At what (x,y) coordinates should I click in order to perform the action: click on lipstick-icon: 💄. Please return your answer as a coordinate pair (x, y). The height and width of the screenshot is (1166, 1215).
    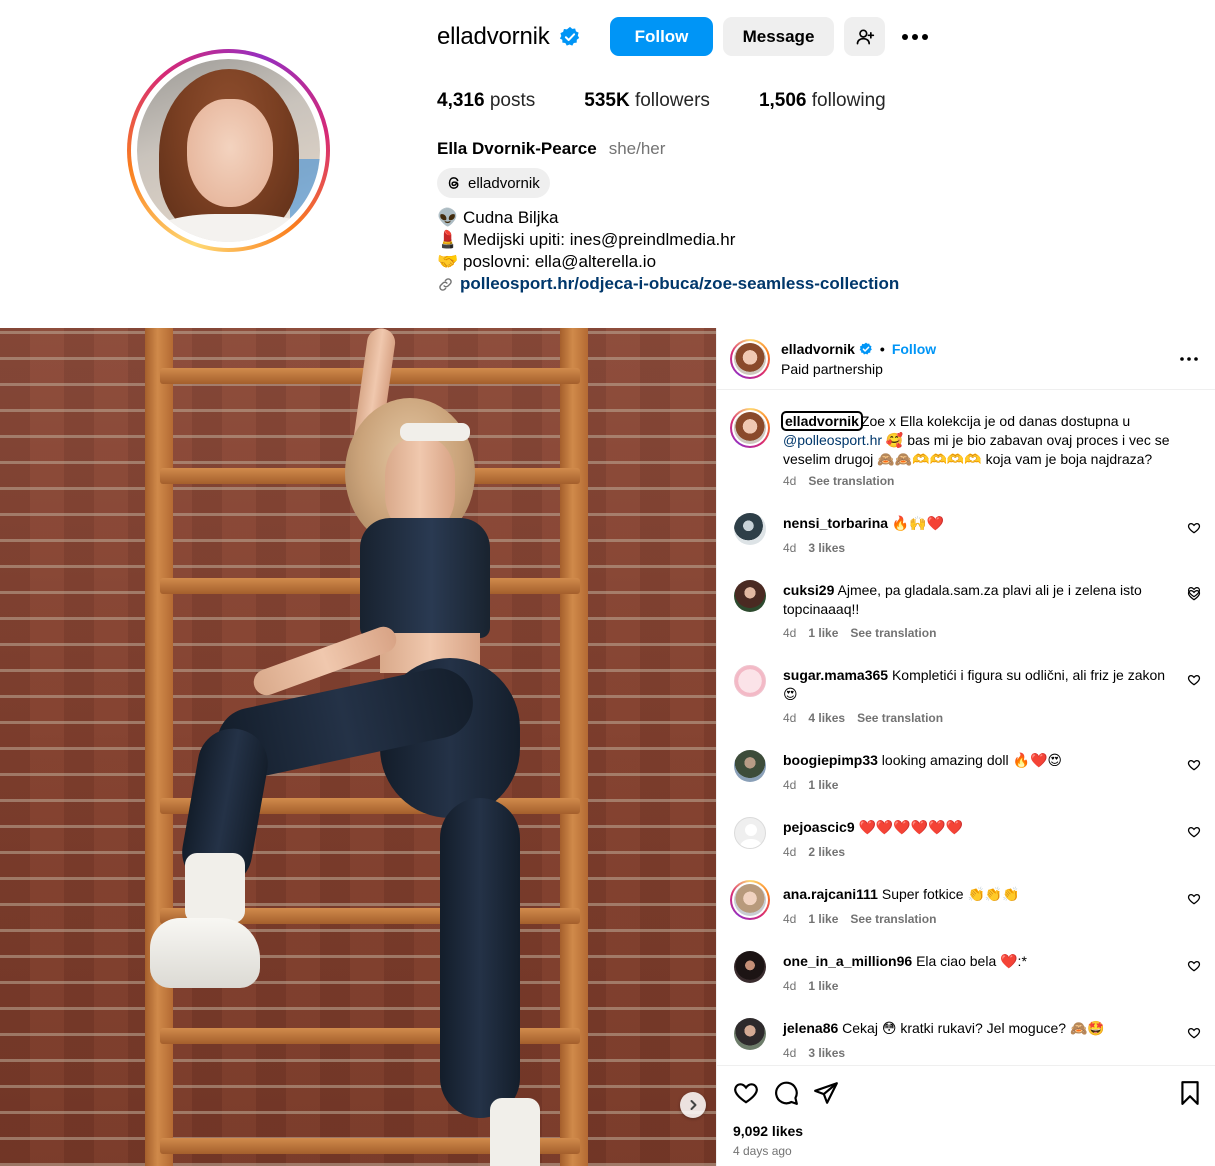
    Looking at the image, I should click on (448, 239).